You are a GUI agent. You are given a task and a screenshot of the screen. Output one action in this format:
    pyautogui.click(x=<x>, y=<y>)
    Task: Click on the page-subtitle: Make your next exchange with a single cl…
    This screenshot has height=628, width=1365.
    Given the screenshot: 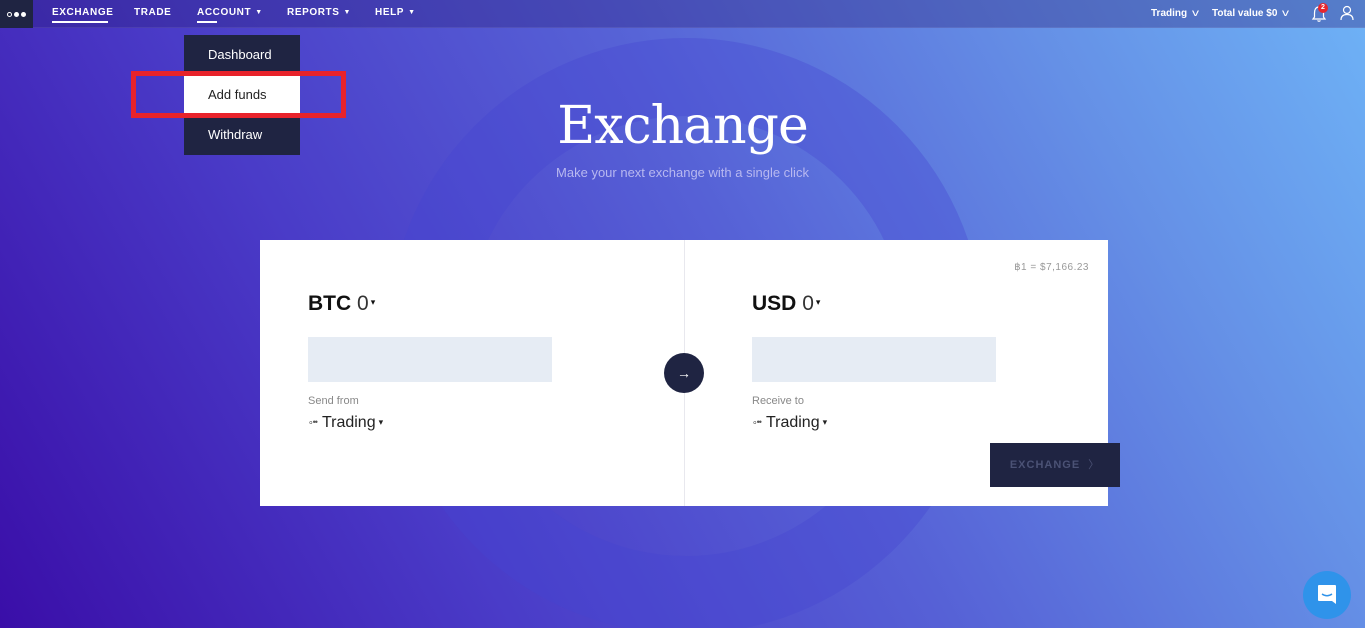 What is the action you would take?
    pyautogui.click(x=682, y=172)
    